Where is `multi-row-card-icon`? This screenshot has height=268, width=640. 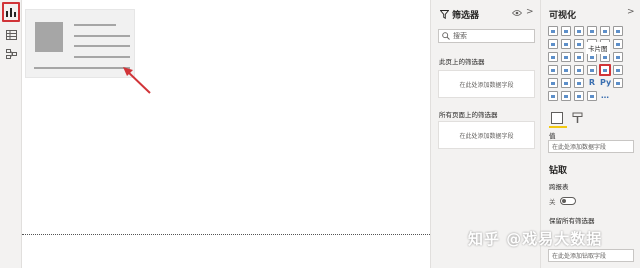 multi-row-card-icon is located at coordinates (592, 70).